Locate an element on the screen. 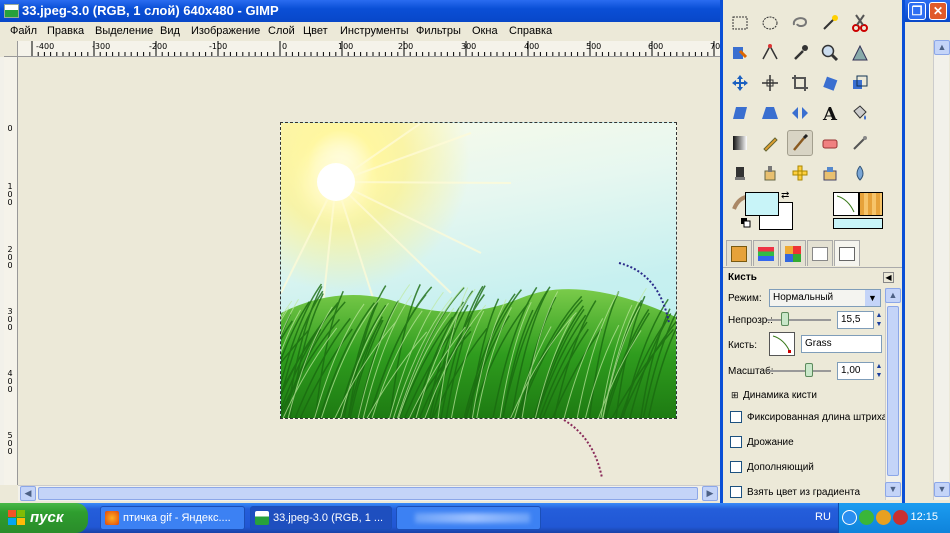 The height and width of the screenshot is (533, 950). tool-rotate is located at coordinates (830, 83).